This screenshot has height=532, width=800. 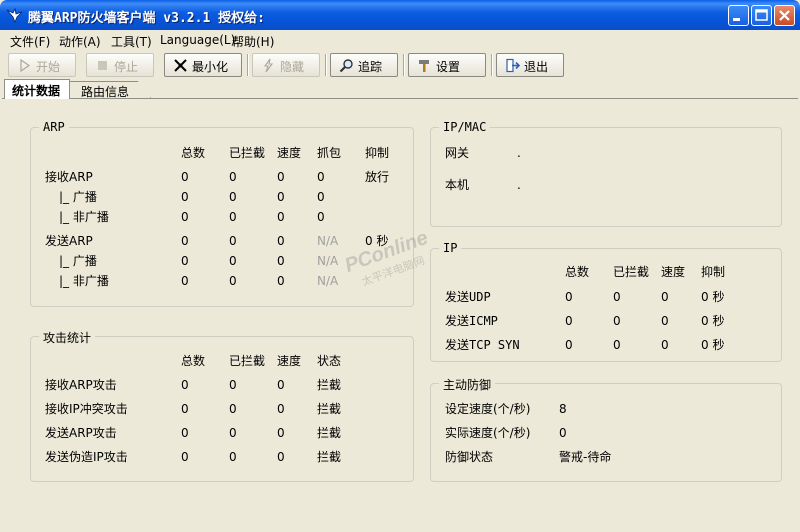 I want to click on actual-speed-value: 0, so click(x=563, y=433).